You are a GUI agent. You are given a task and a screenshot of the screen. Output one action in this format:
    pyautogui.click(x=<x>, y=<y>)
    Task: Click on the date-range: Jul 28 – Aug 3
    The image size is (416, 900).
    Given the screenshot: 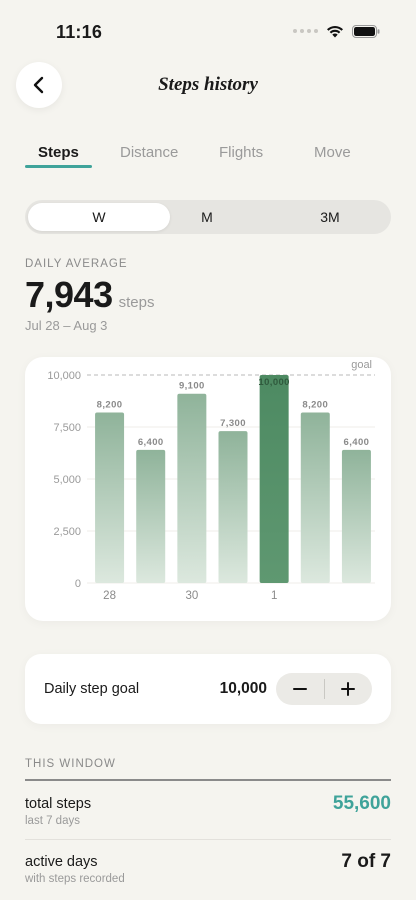 What is the action you would take?
    pyautogui.click(x=66, y=325)
    